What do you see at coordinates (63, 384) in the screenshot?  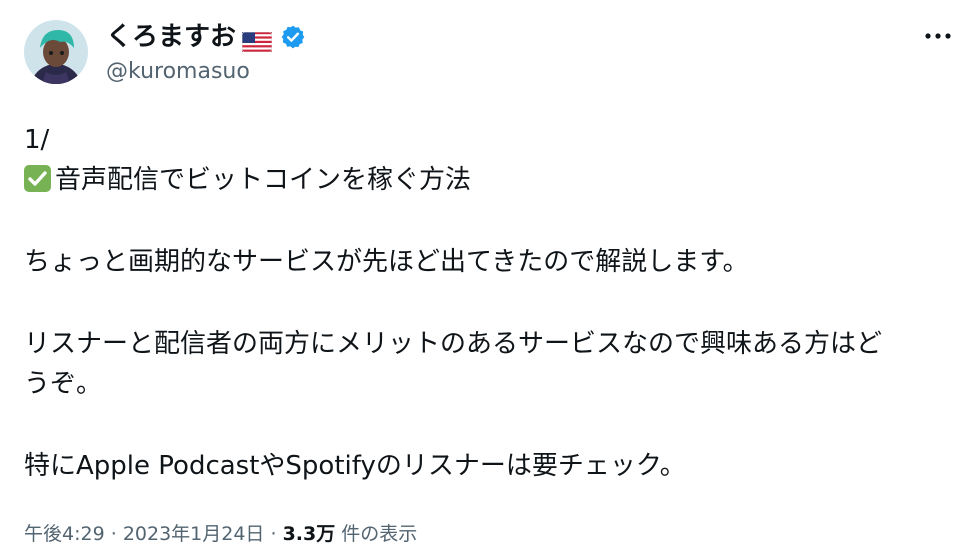 I see `tweet-line: うぞ。` at bounding box center [63, 384].